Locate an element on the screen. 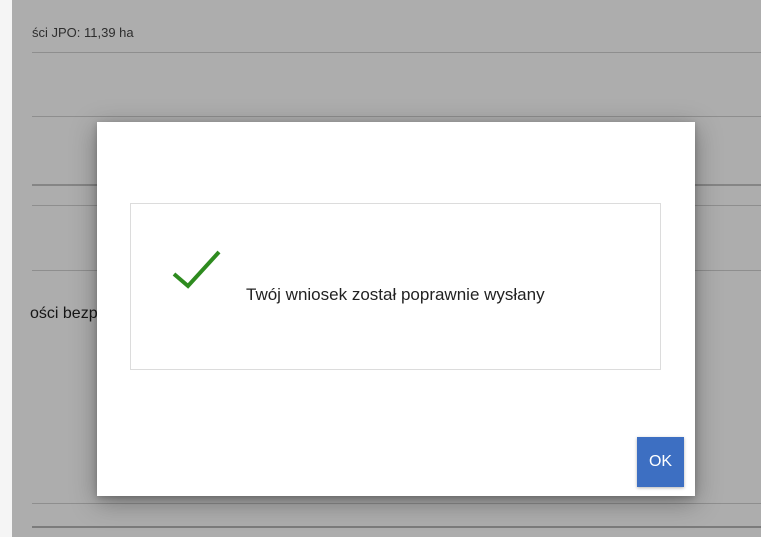  check-icon is located at coordinates (196, 269).